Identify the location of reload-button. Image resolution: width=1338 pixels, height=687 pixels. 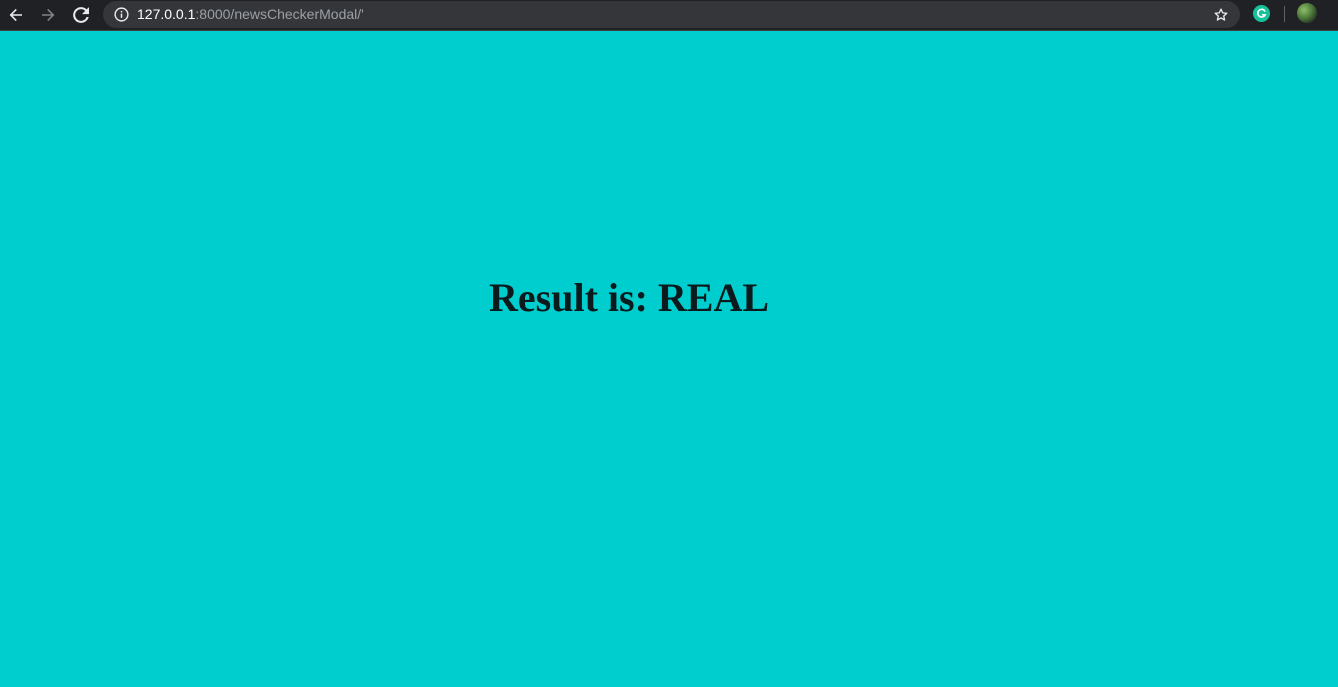
(81, 15).